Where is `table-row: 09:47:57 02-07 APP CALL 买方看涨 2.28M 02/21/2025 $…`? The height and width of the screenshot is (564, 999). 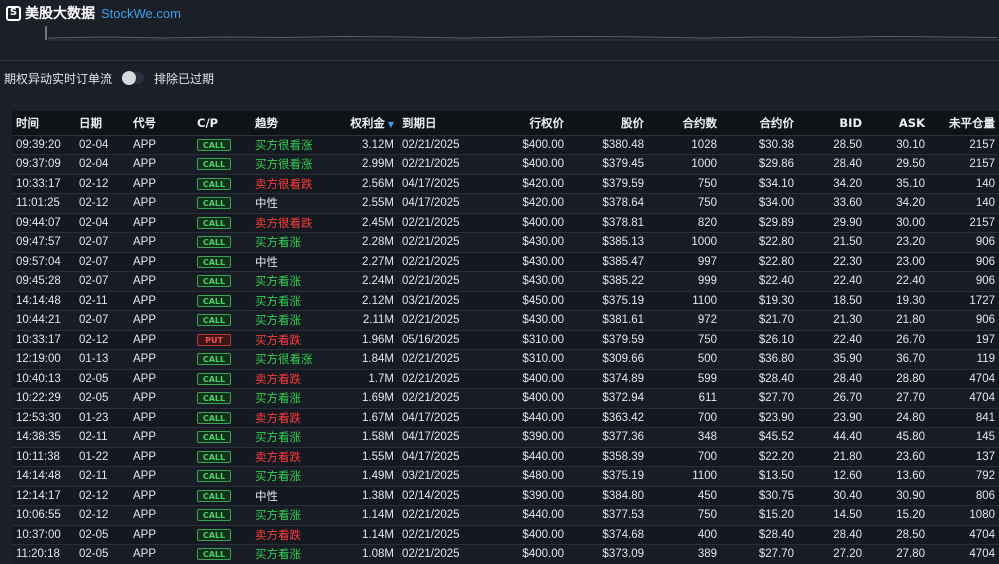 table-row: 09:47:57 02-07 APP CALL 买方看涨 2.28M 02/21/2025 $… is located at coordinates (505, 242).